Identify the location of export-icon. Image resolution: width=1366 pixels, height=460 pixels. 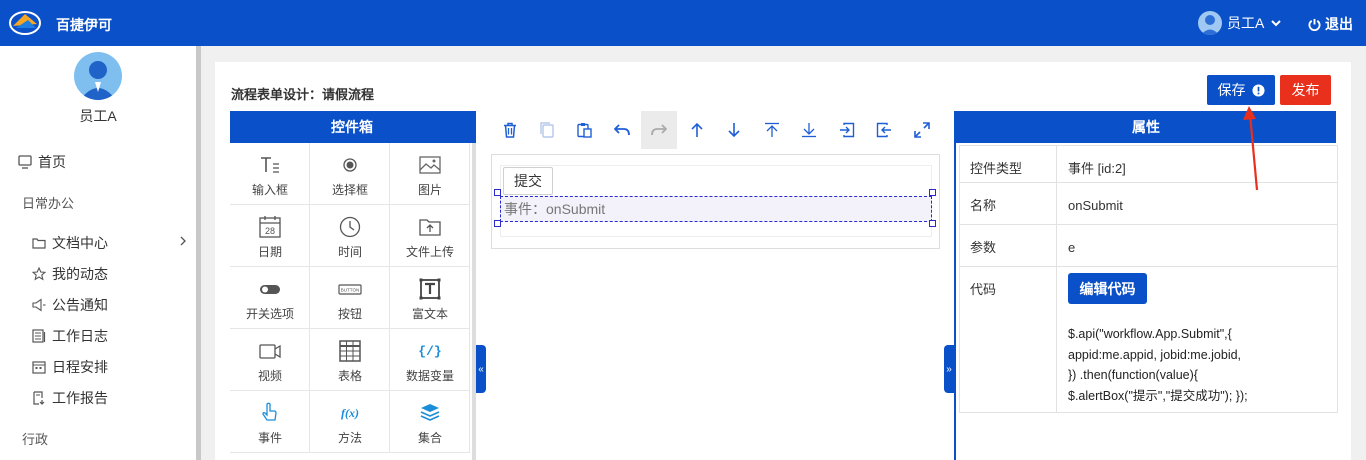
(884, 130).